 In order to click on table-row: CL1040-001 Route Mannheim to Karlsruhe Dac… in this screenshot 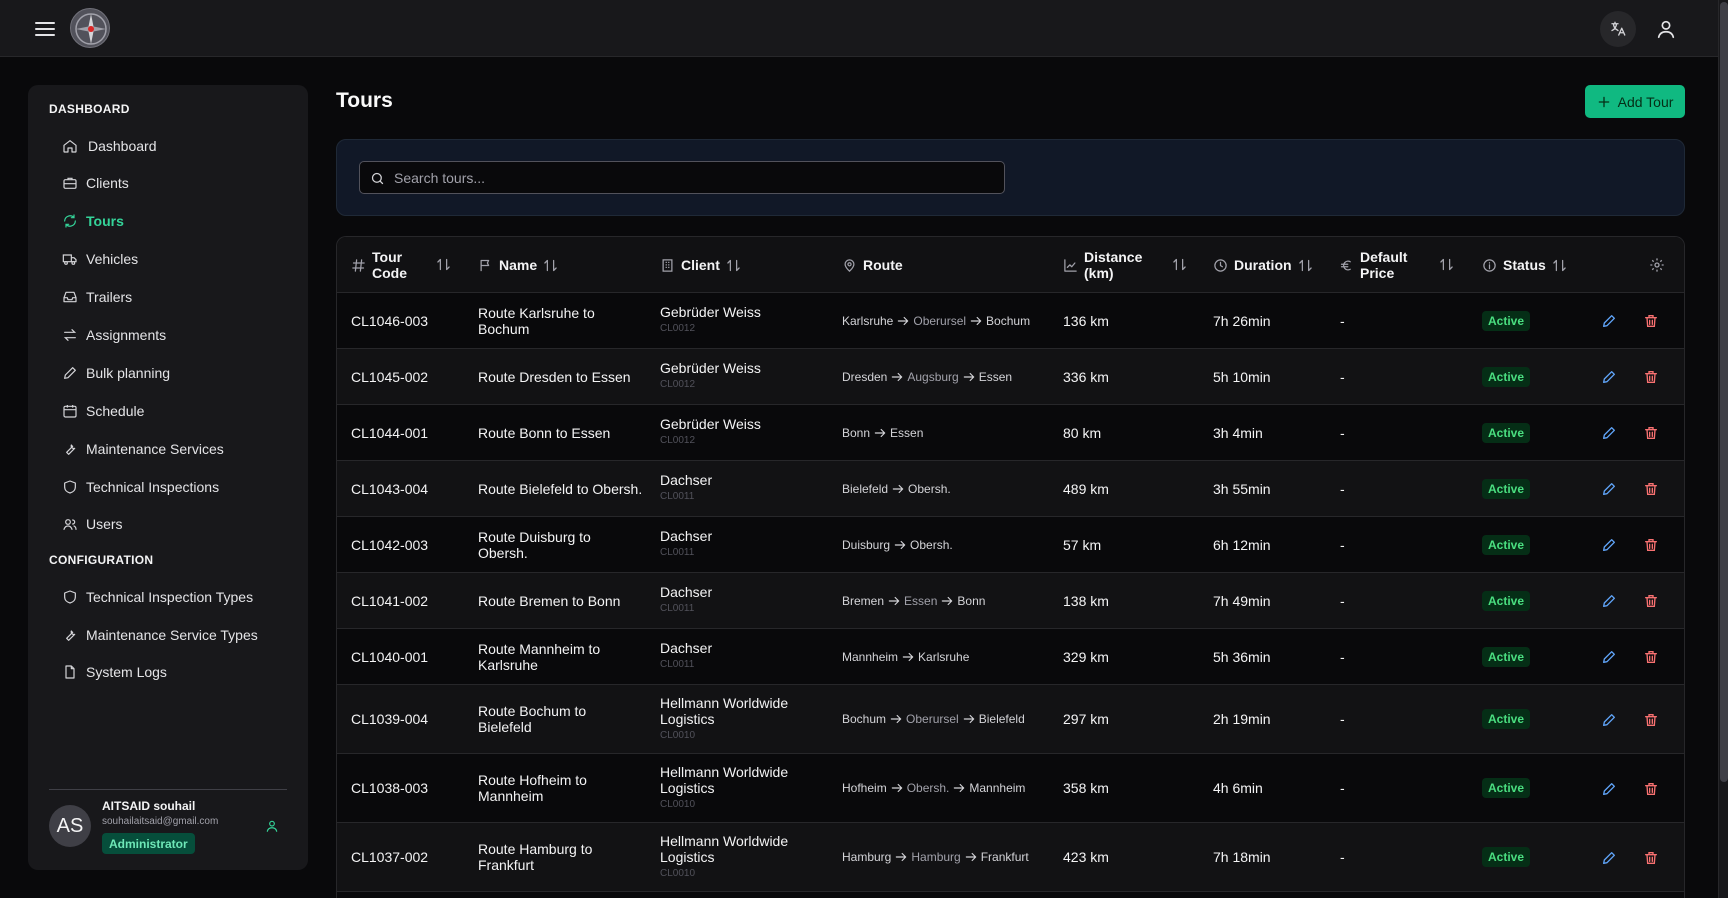, I will do `click(1010, 657)`.